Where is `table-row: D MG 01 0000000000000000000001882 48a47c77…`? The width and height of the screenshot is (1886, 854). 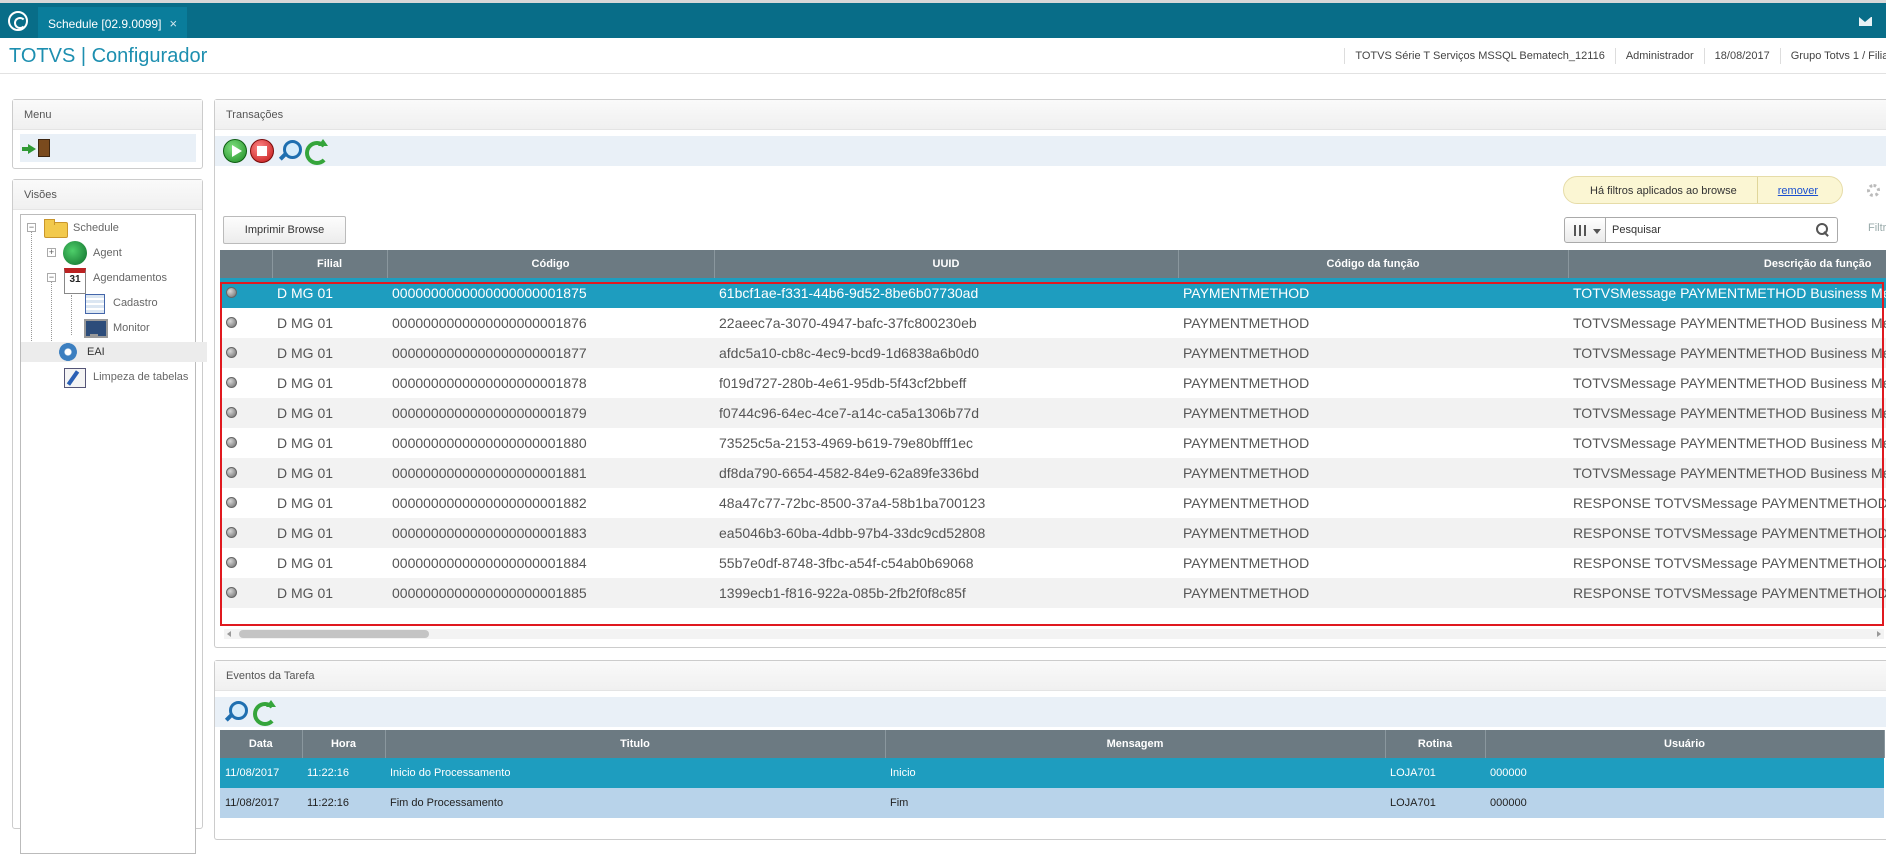 table-row: D MG 01 0000000000000000000001882 48a47c77… is located at coordinates (1053, 503).